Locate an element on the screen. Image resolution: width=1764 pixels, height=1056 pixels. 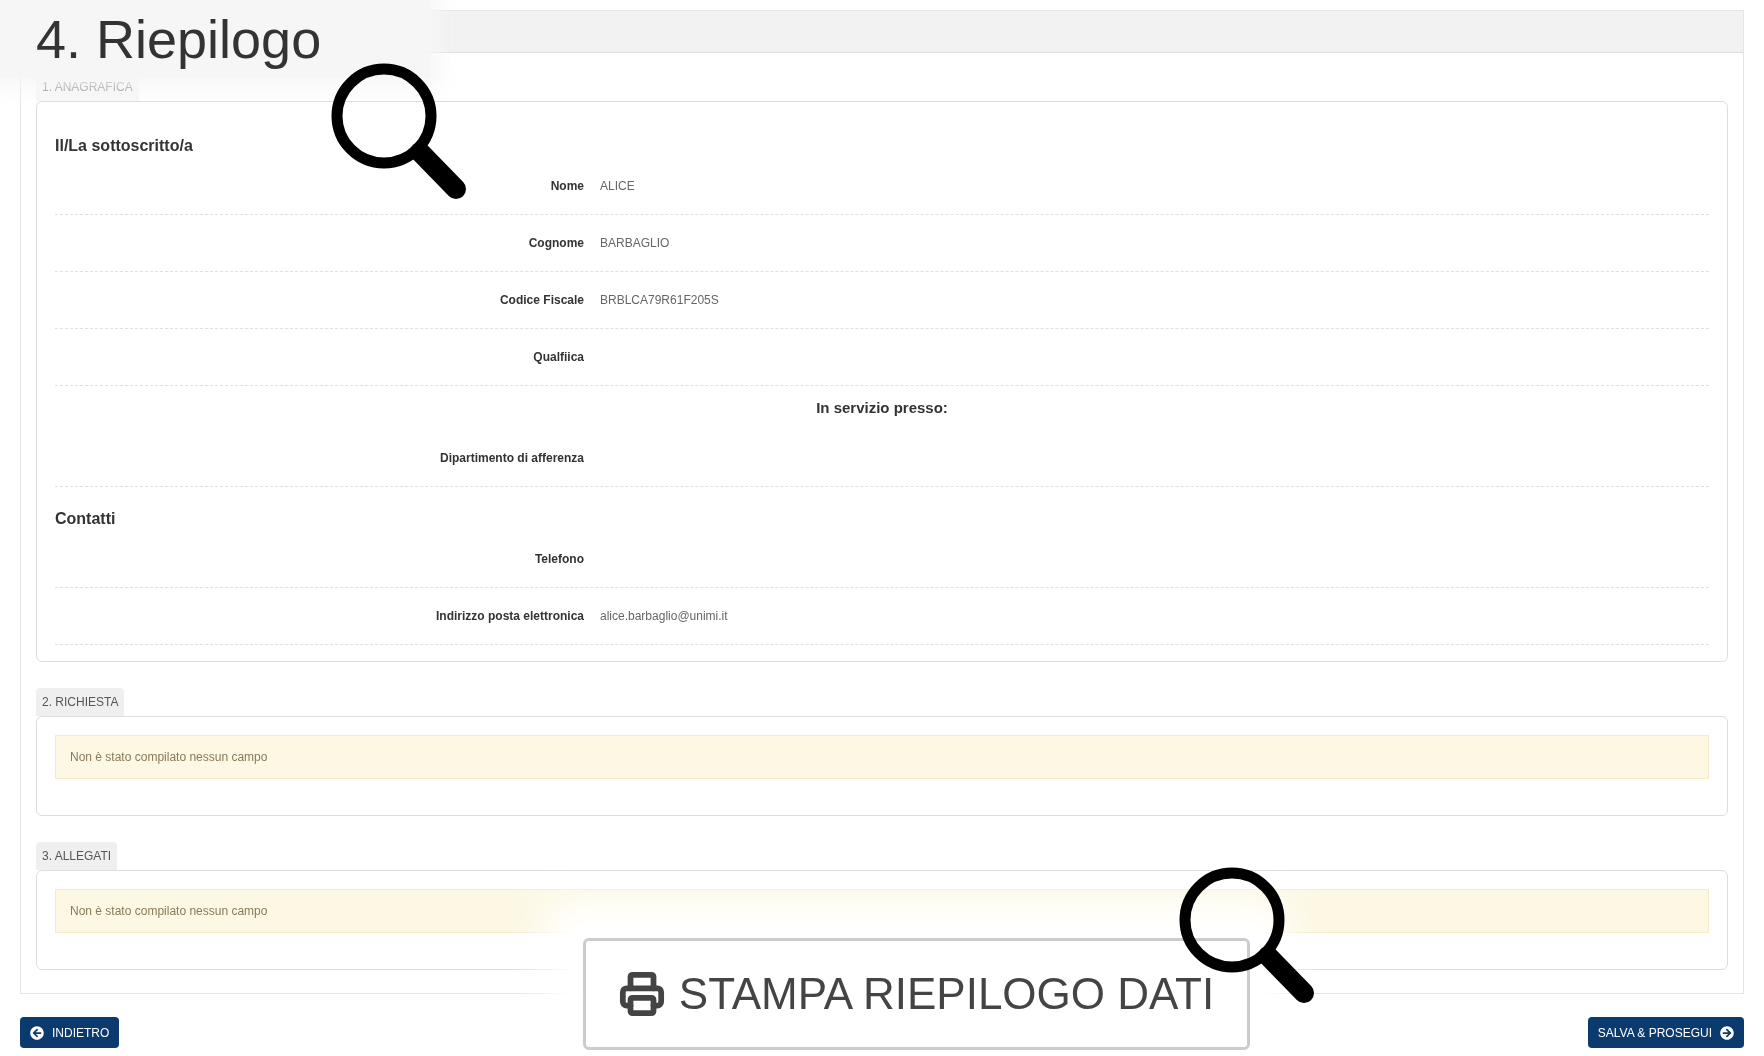
next-button: SALVA & PROSEGUI is located at coordinates (1665, 1032).